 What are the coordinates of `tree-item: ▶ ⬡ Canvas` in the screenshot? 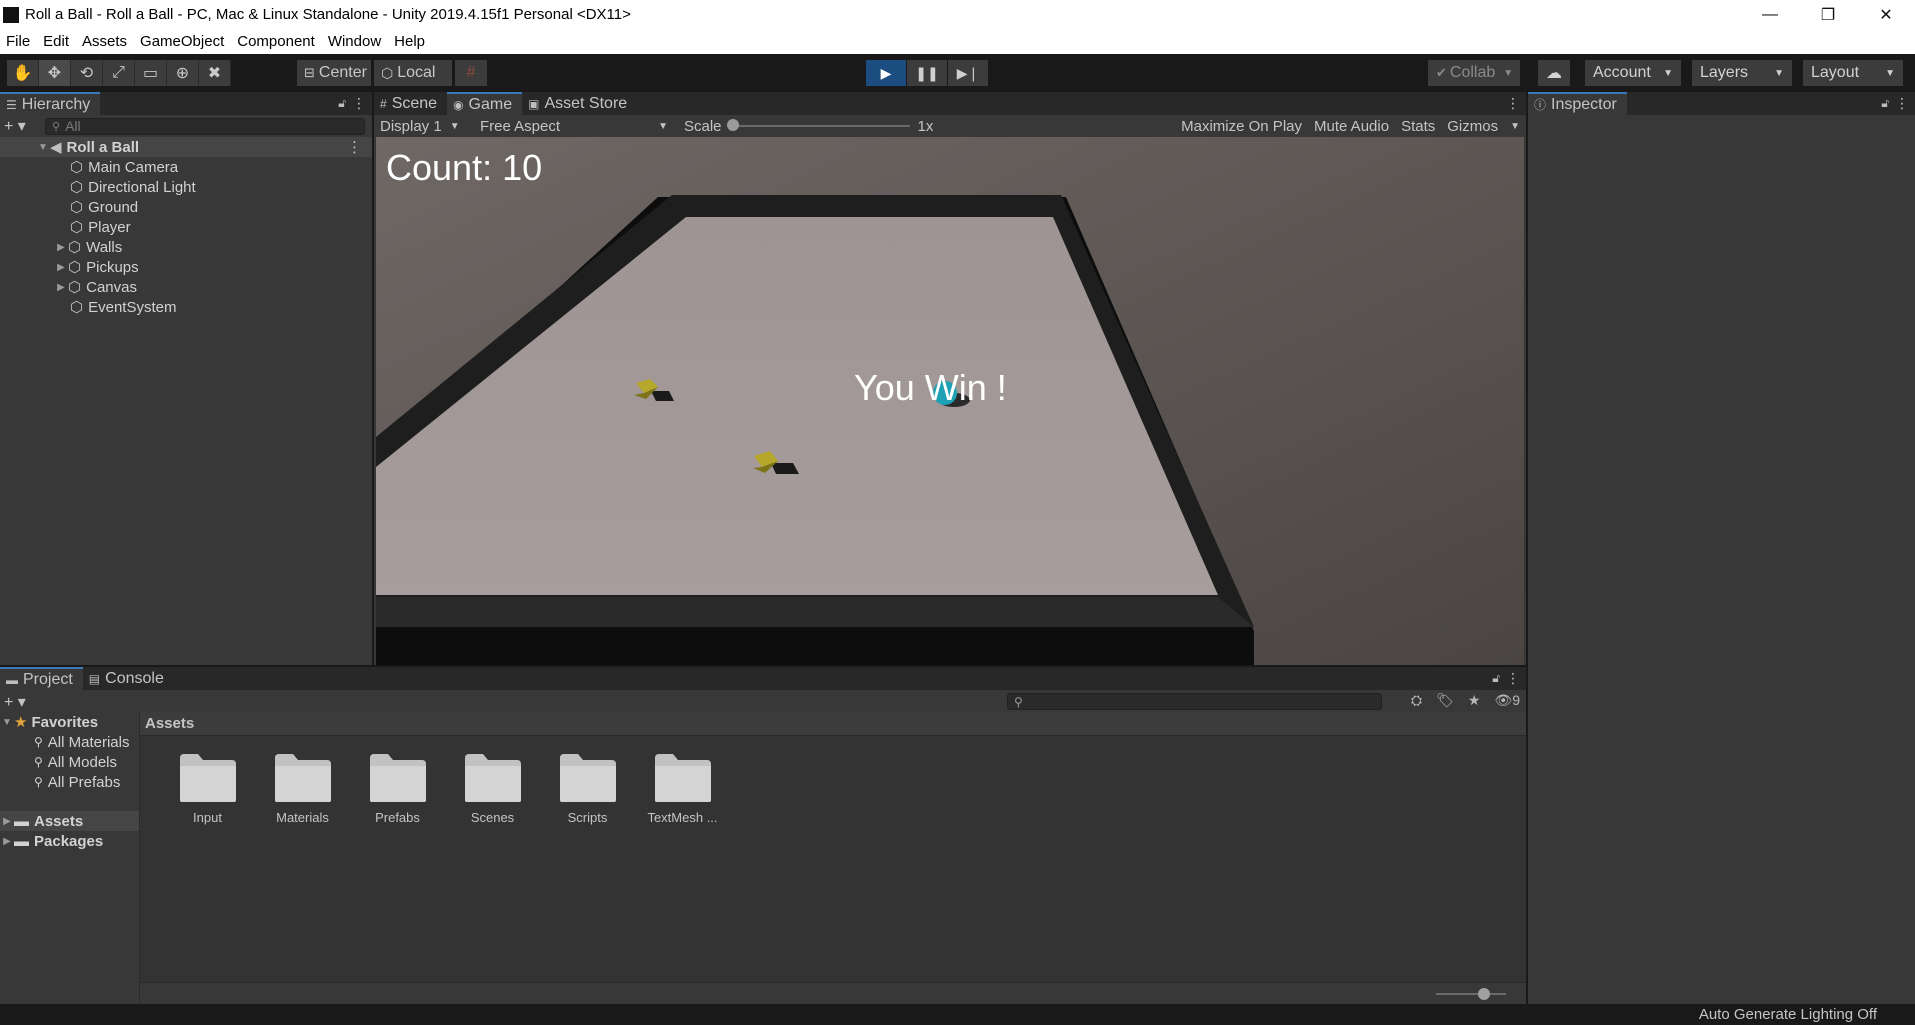 It's located at (186, 287).